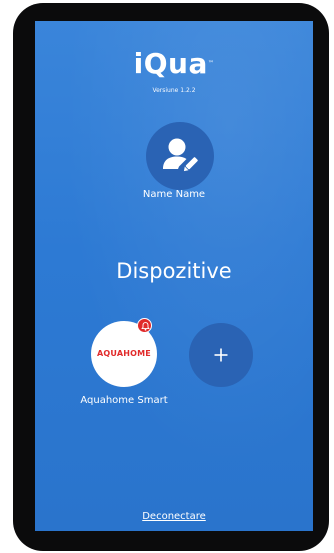  What do you see at coordinates (174, 194) in the screenshot?
I see `user-name: Name Name` at bounding box center [174, 194].